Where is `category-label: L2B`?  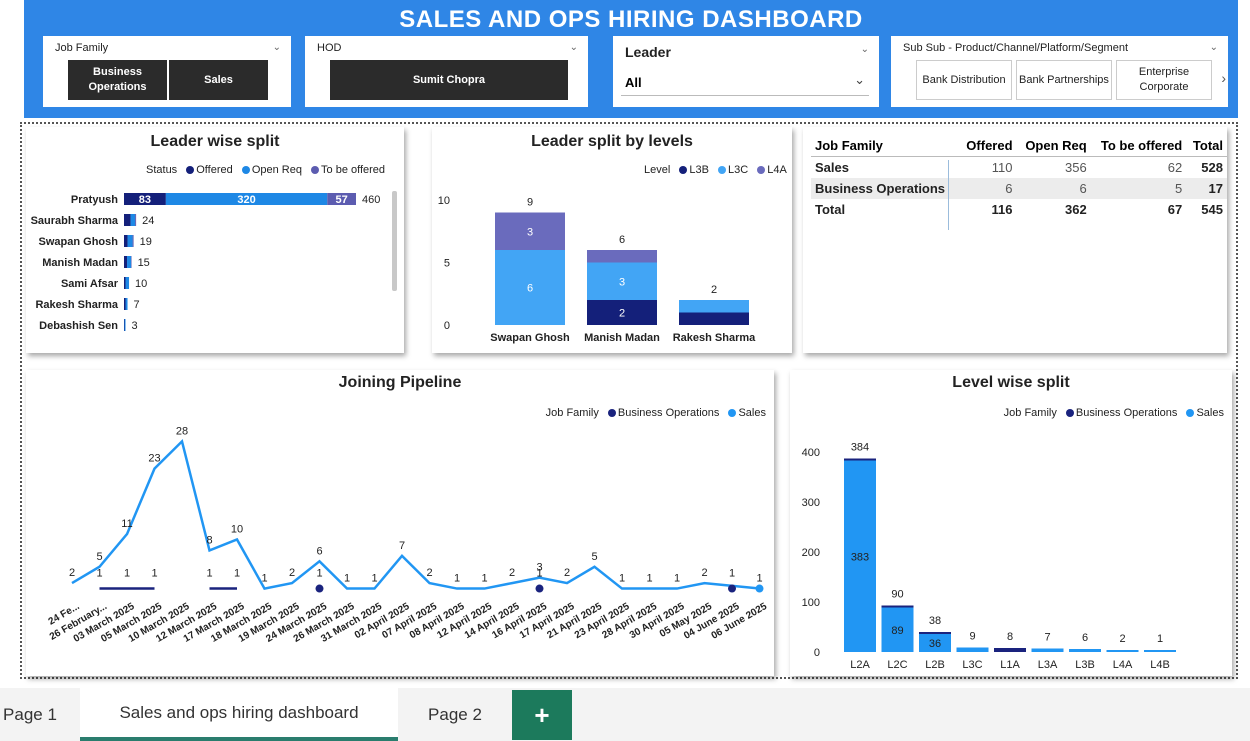
category-label: L2B is located at coordinates (935, 665).